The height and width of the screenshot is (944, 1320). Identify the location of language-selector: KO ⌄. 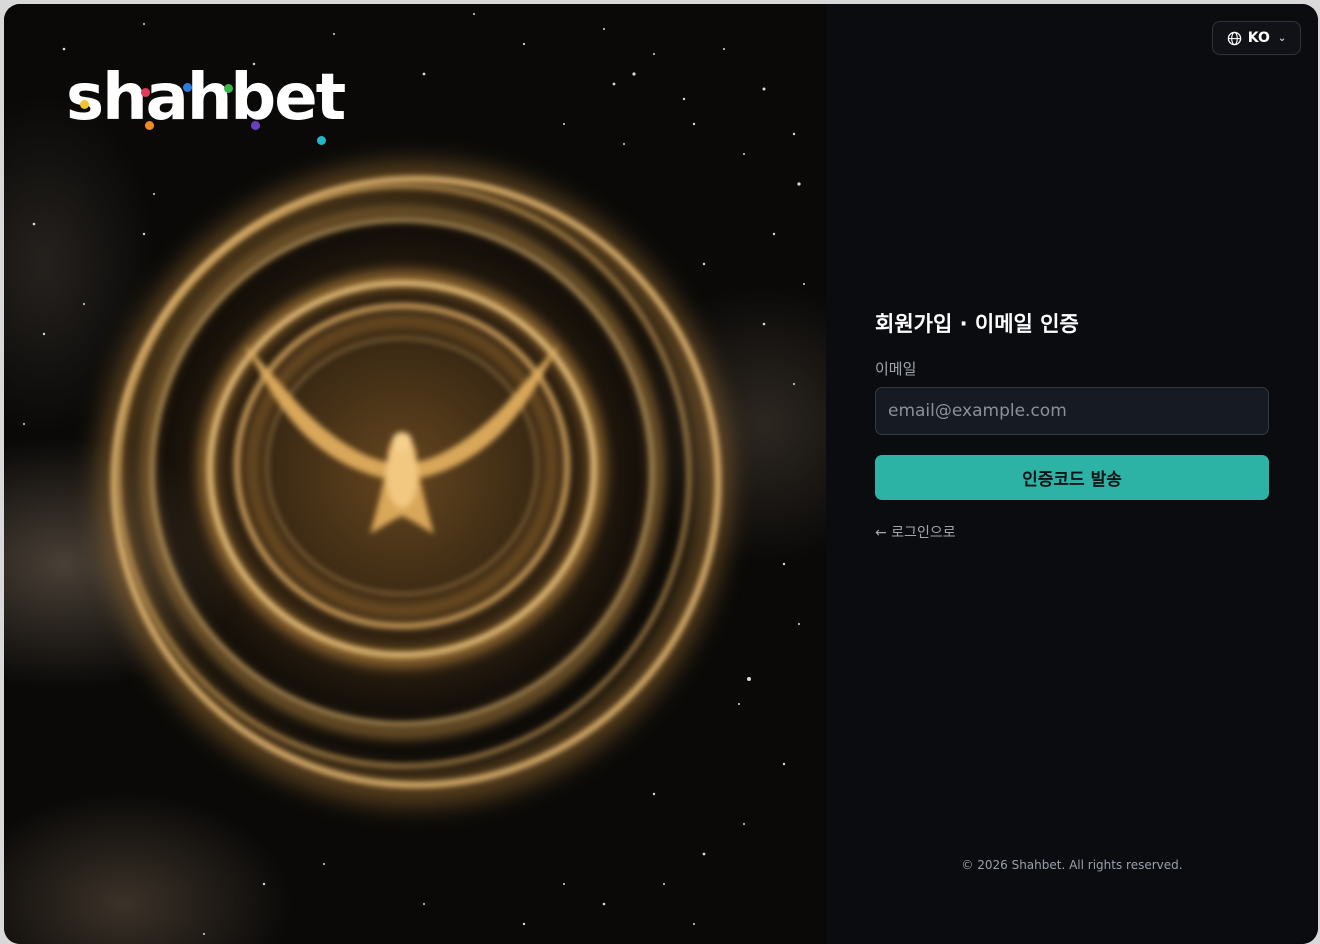
(1256, 38).